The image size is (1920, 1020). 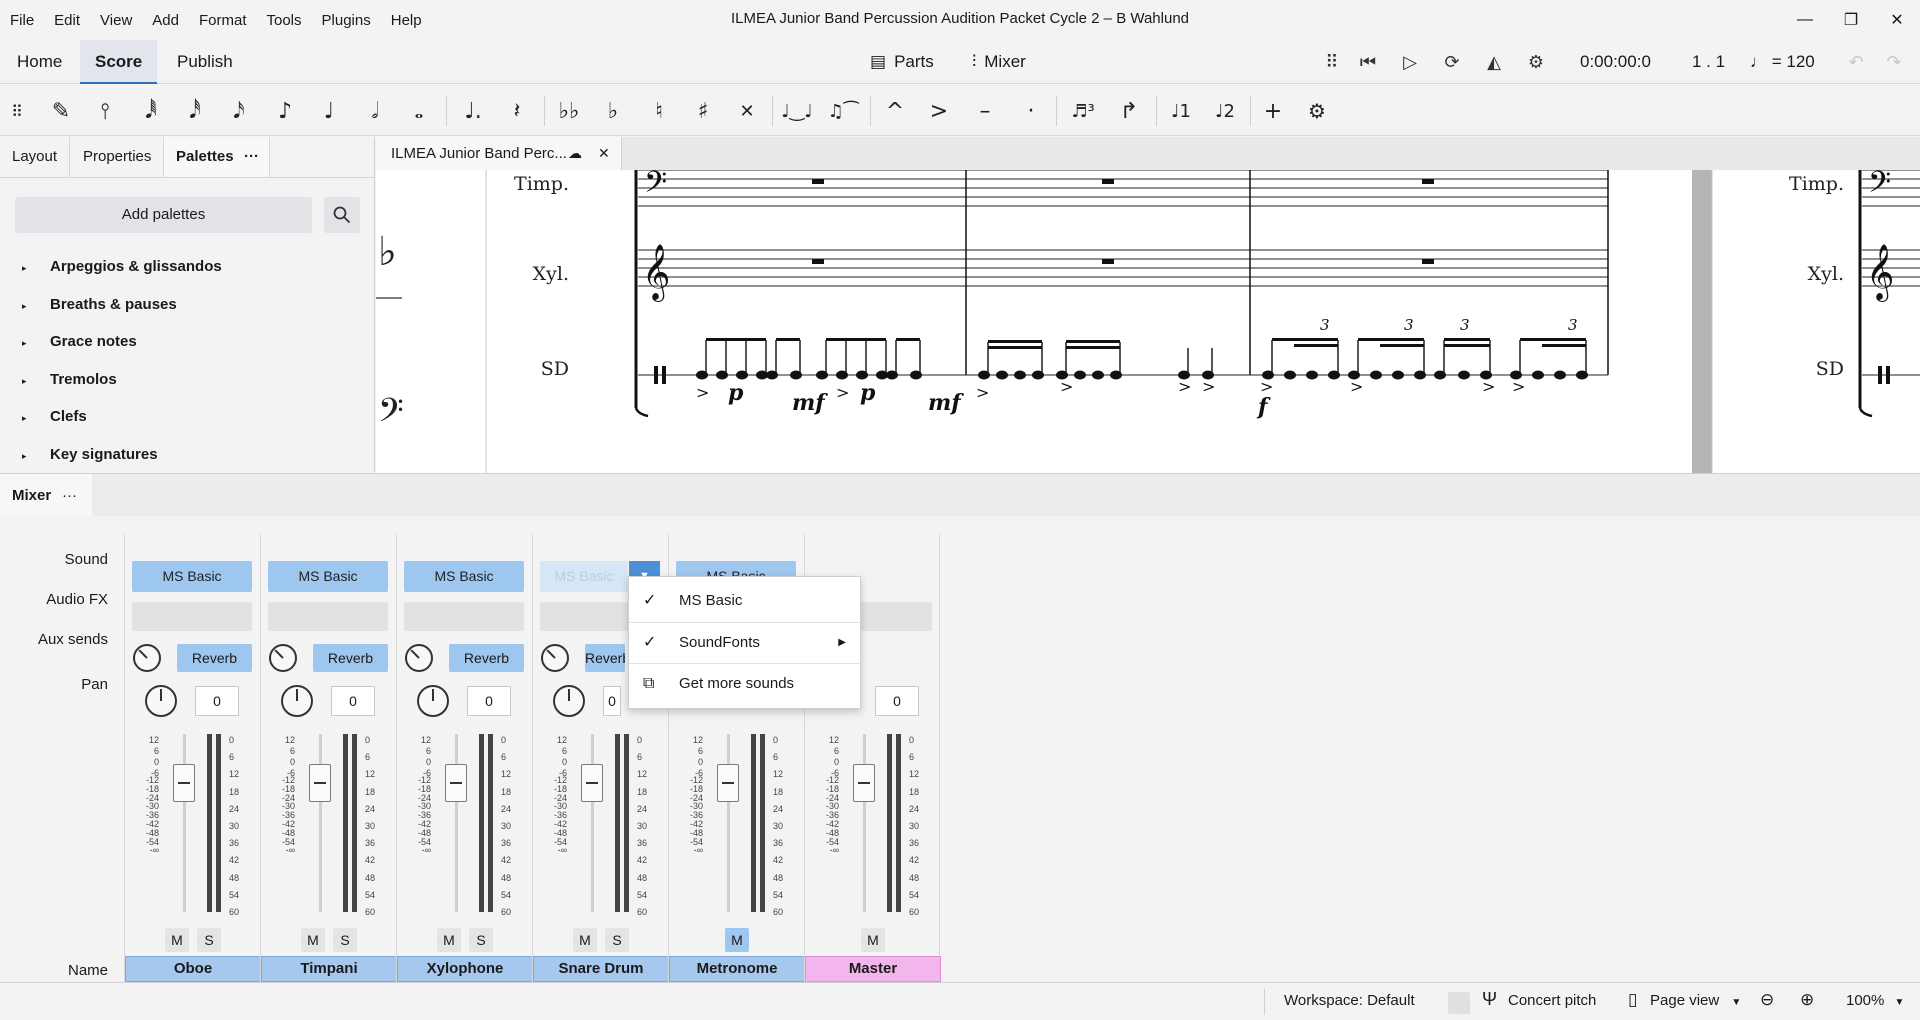 I want to click on flat-icon: ♭, so click(x=613, y=111).